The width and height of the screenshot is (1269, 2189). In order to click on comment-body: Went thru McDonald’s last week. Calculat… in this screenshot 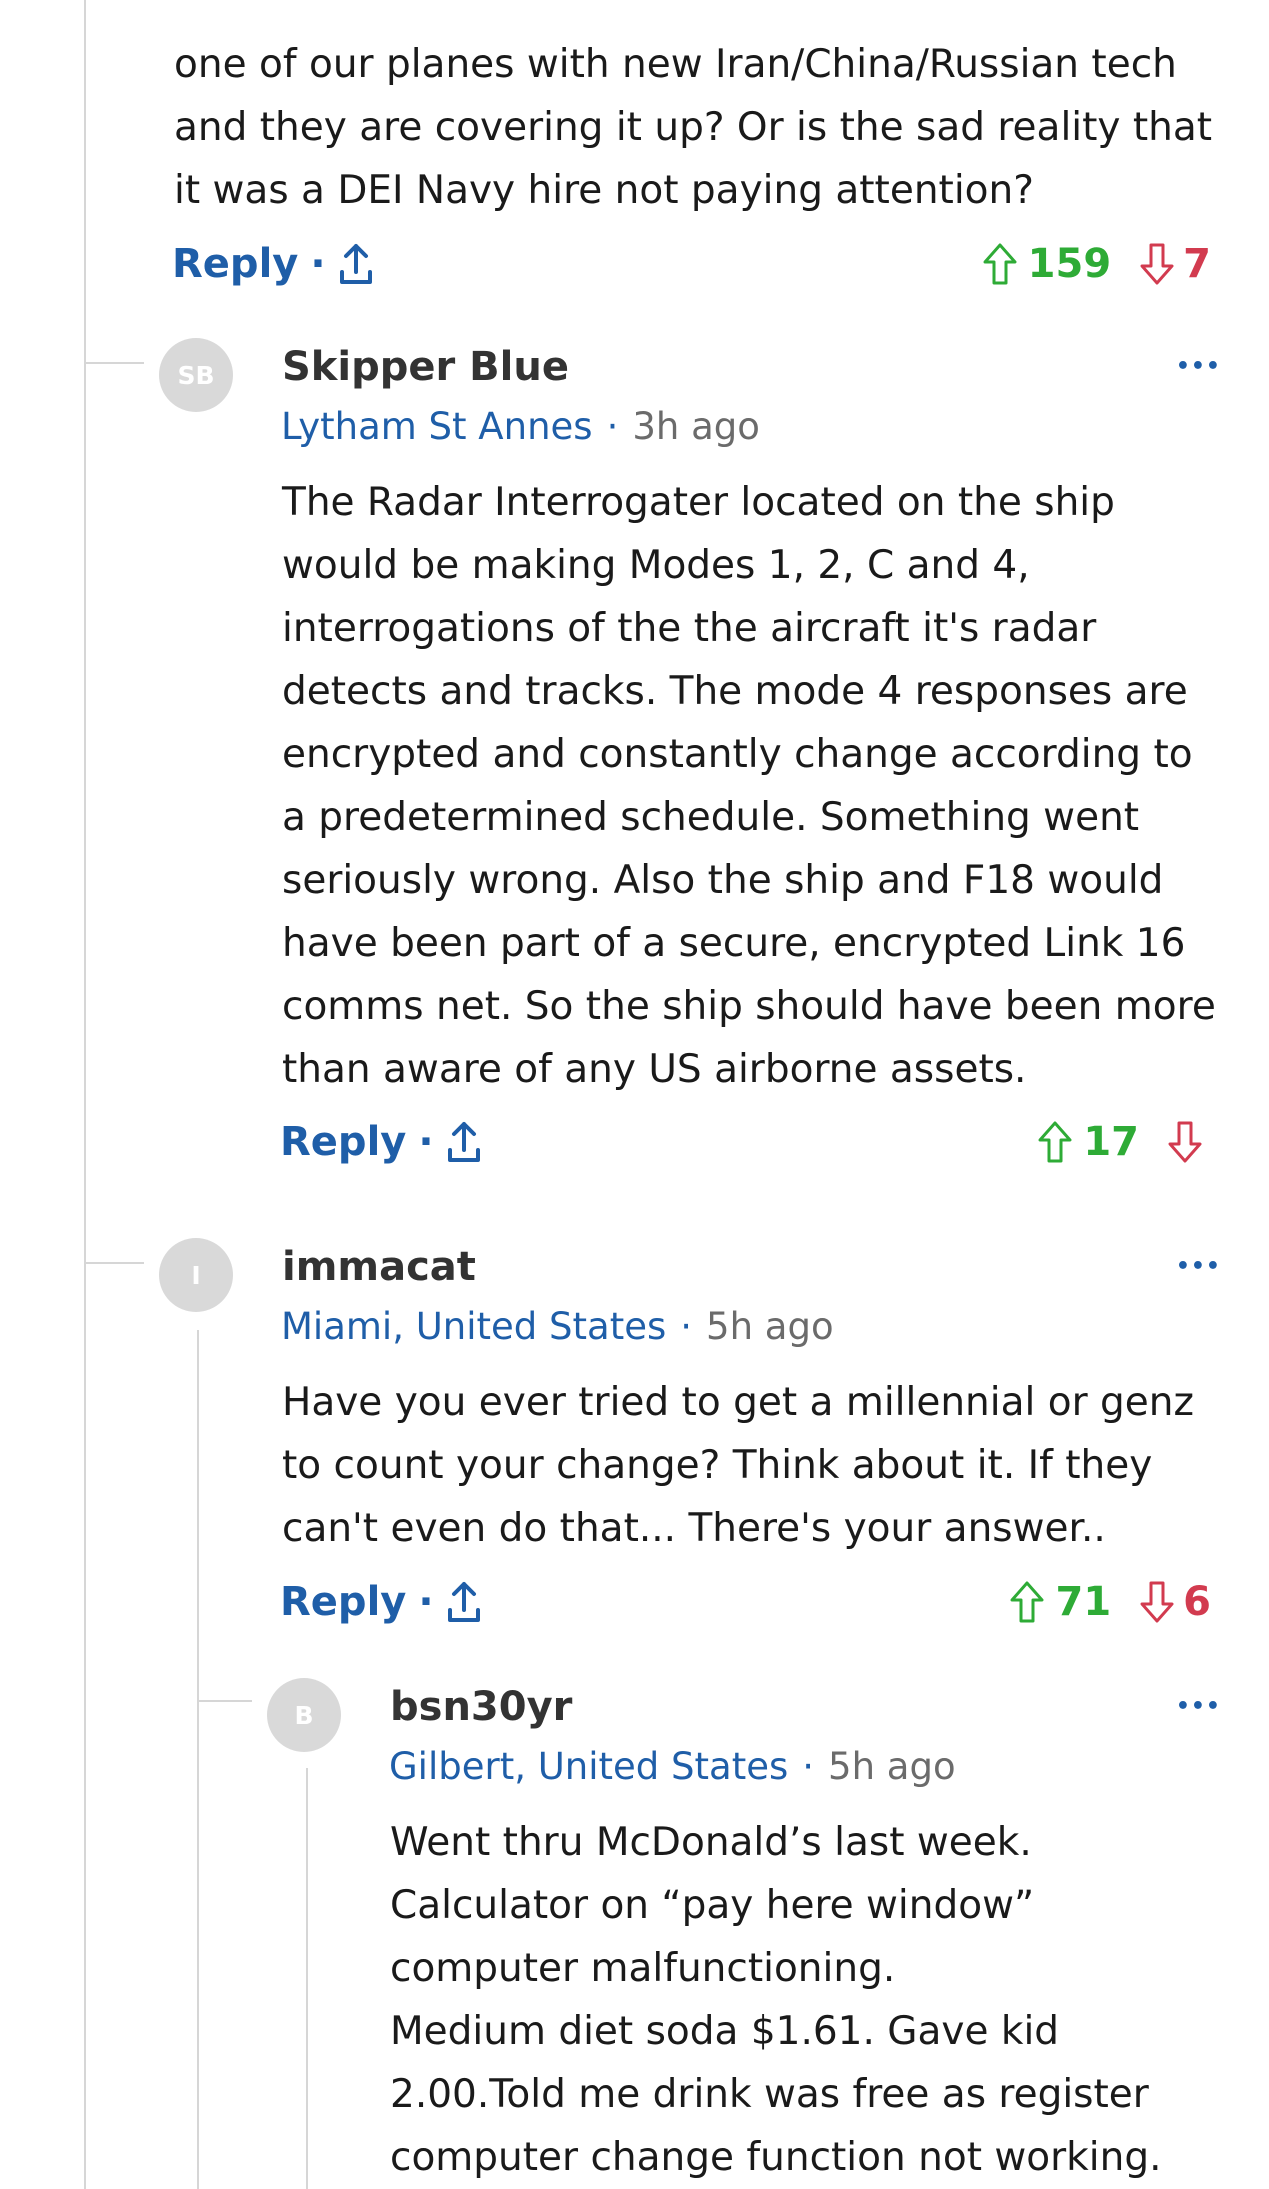, I will do `click(775, 2000)`.